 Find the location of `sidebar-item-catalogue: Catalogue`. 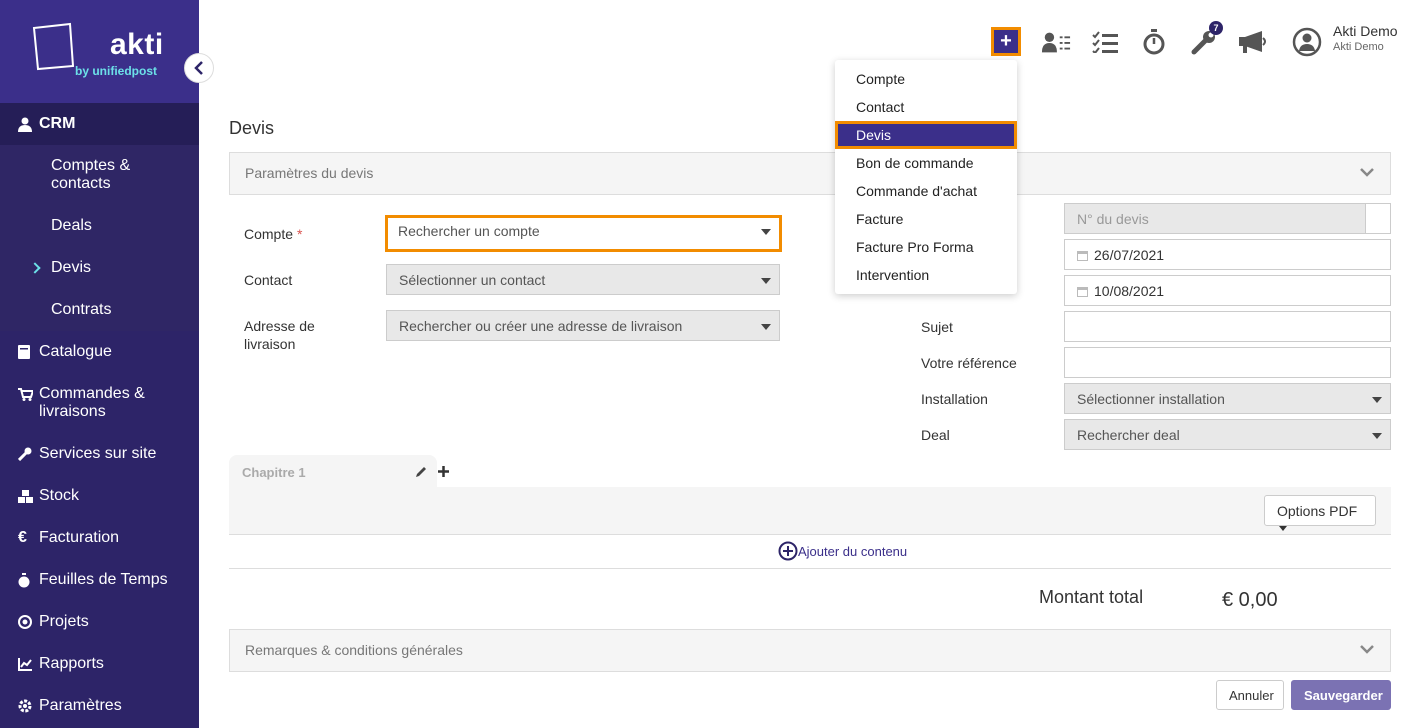

sidebar-item-catalogue: Catalogue is located at coordinates (99, 352).